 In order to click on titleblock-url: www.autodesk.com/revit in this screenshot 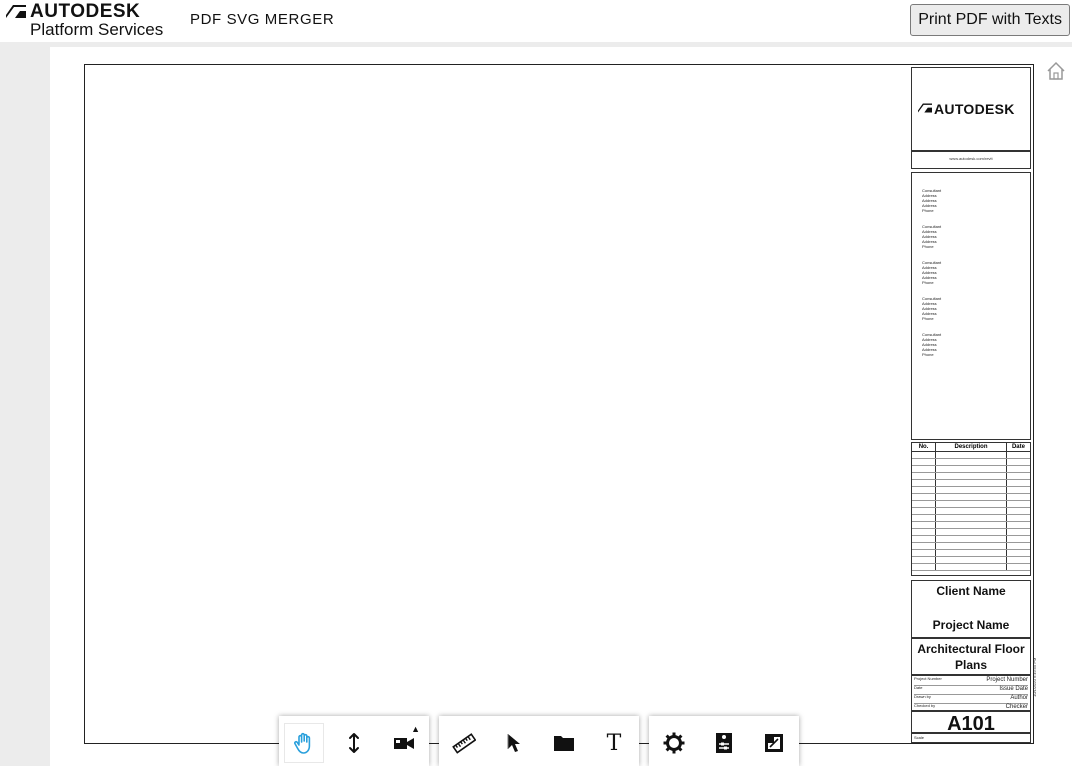, I will do `click(971, 158)`.